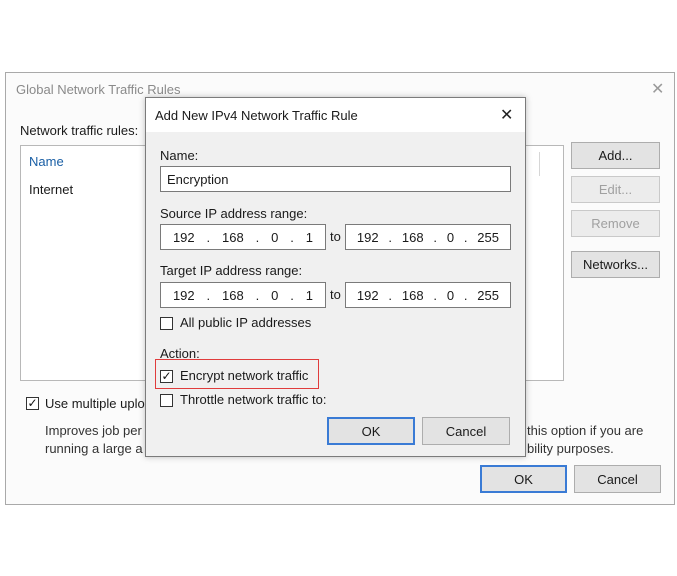 This screenshot has width=677, height=576. Describe the element at coordinates (166, 323) in the screenshot. I see `all-public-ip-checkbox` at that location.